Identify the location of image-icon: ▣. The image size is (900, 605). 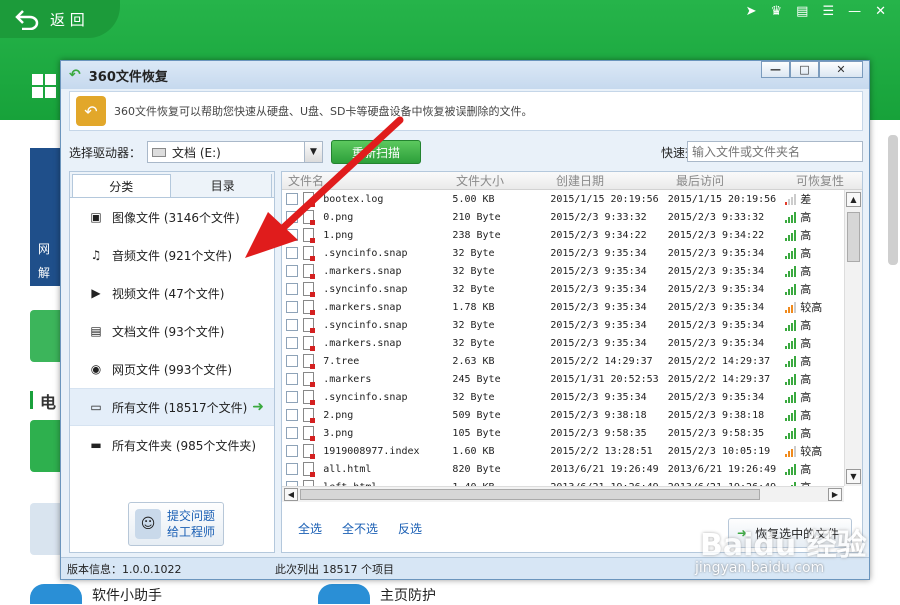
(96, 217).